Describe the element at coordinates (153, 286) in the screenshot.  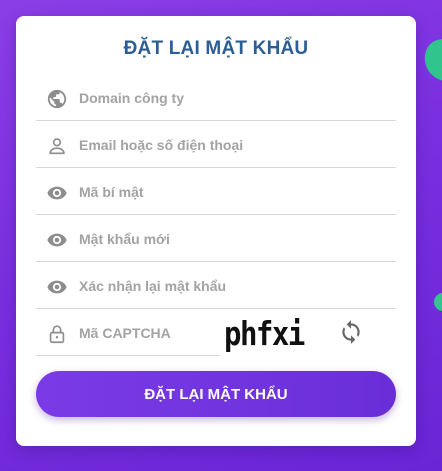
I see `confirm-password-placeholder: Xác nhận lại mật khẩu` at that location.